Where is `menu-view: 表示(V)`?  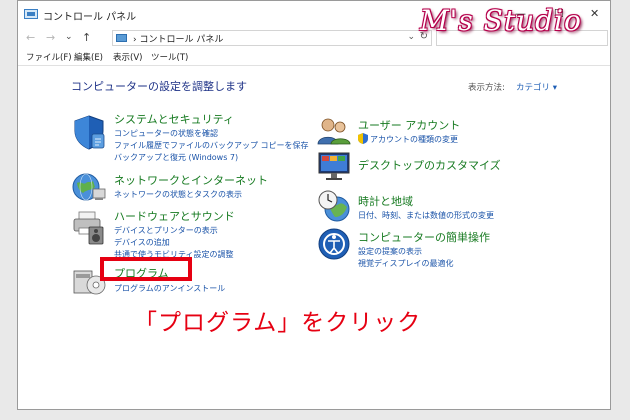
menu-view: 表示(V) is located at coordinates (127, 57).